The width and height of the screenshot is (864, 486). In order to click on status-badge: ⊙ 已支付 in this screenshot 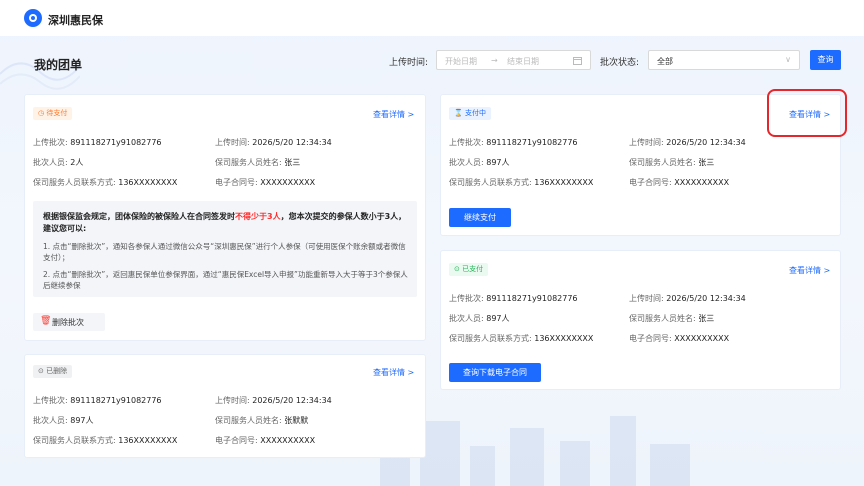, I will do `click(469, 269)`.